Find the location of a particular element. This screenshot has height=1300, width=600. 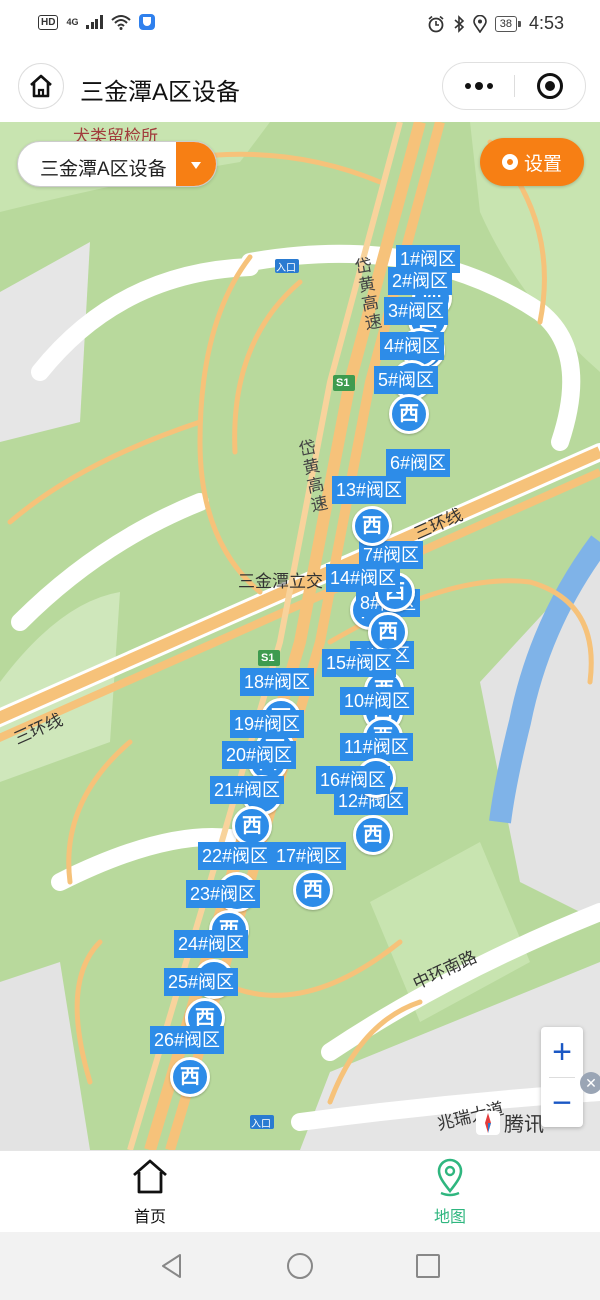

status-left: HD 4G is located at coordinates (96, 22).